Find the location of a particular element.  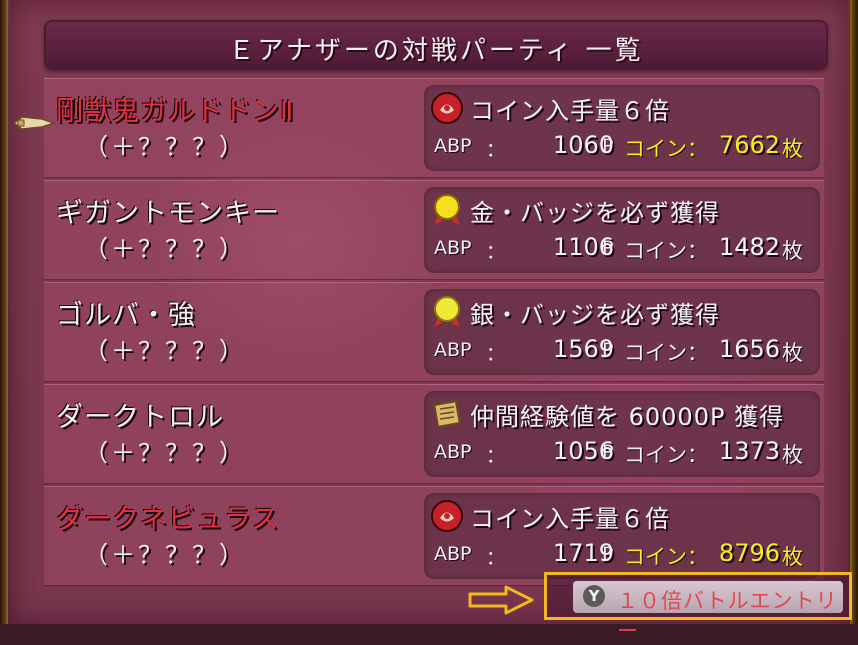

coin-value: 7662 is located at coordinates (749, 145).